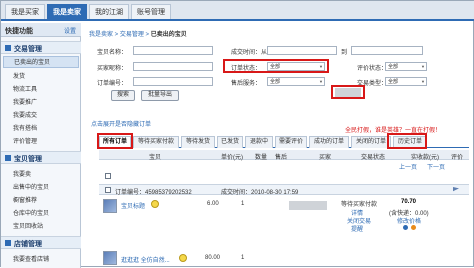  I want to click on redacted-block, so click(348, 92).